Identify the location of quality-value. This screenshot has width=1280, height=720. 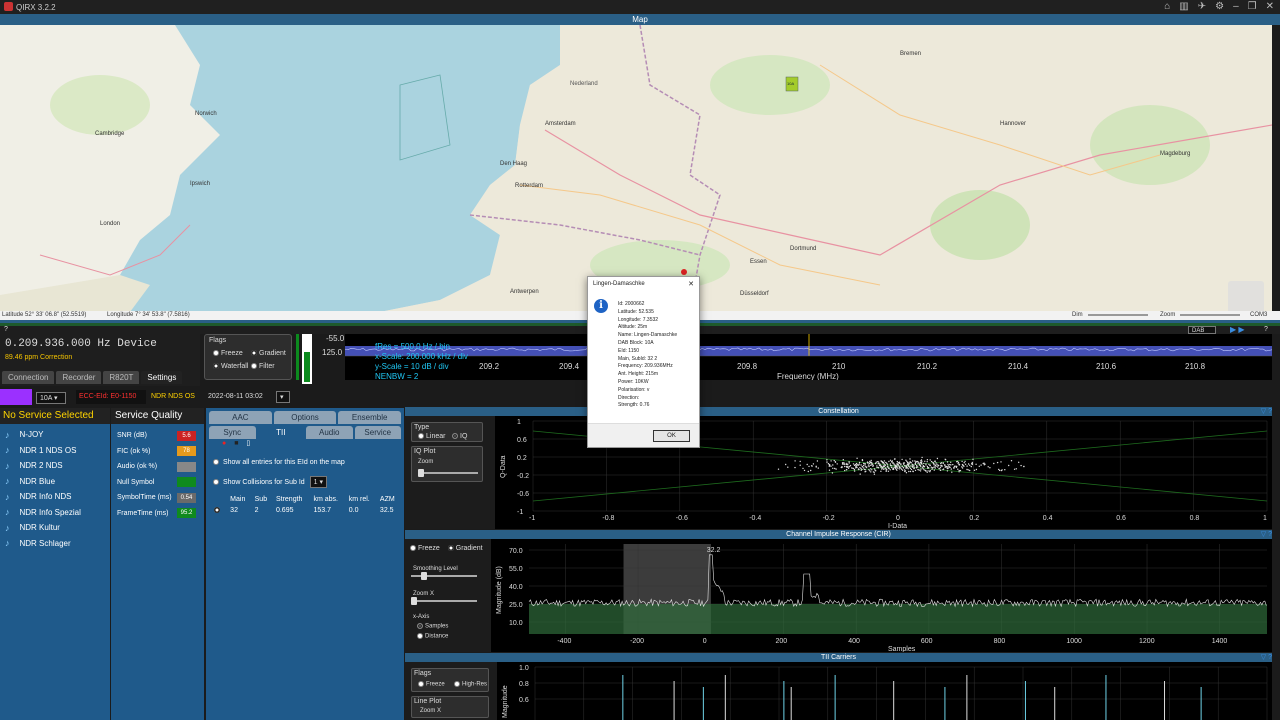
(186, 466).